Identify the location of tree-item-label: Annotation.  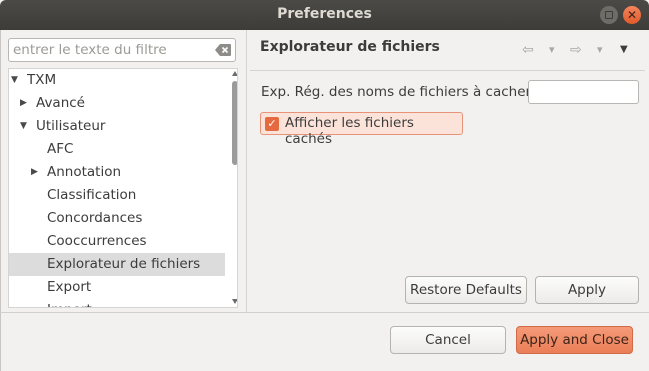
(84, 172).